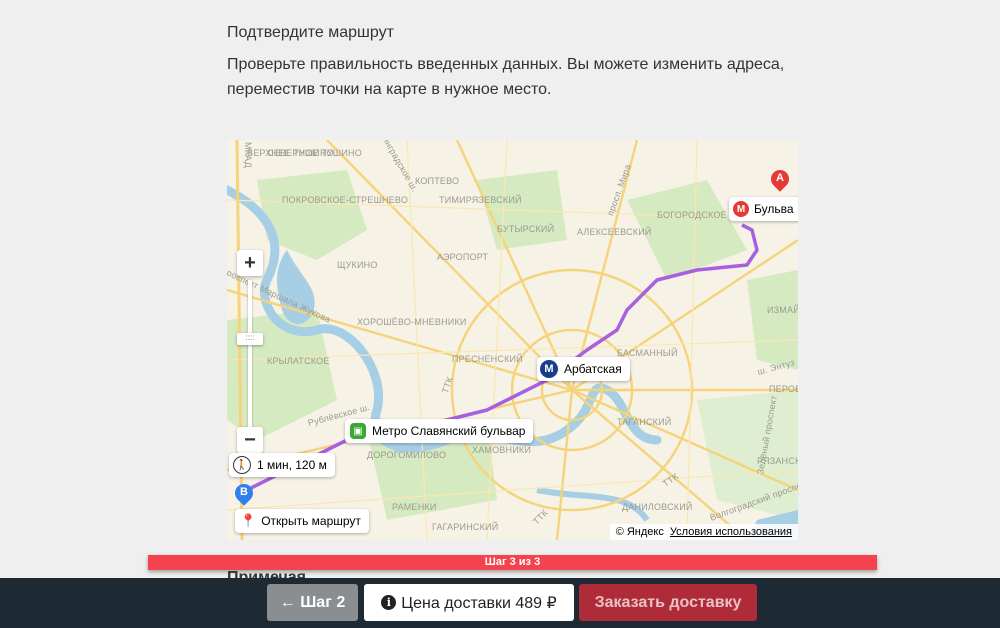  I want to click on walk-info: 🚶 1 мин, 120 м, so click(282, 465).